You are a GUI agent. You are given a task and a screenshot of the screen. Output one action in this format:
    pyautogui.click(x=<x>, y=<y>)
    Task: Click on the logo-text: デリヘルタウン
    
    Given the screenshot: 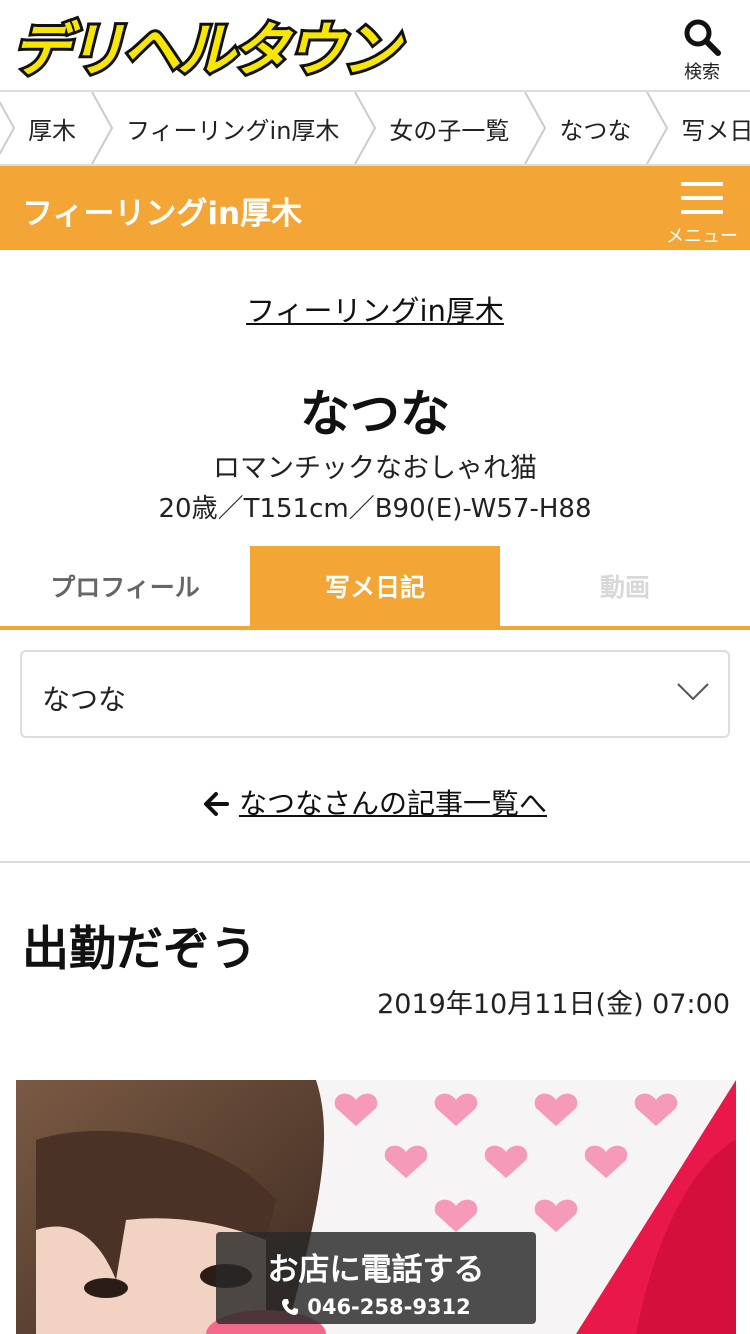 What is the action you would take?
    pyautogui.click(x=208, y=49)
    